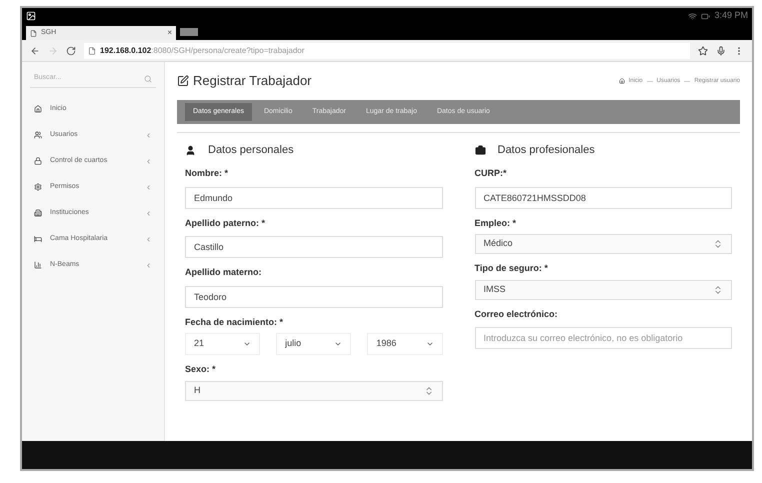  Describe the element at coordinates (251, 150) in the screenshot. I see `section-title: Datos personales` at that location.